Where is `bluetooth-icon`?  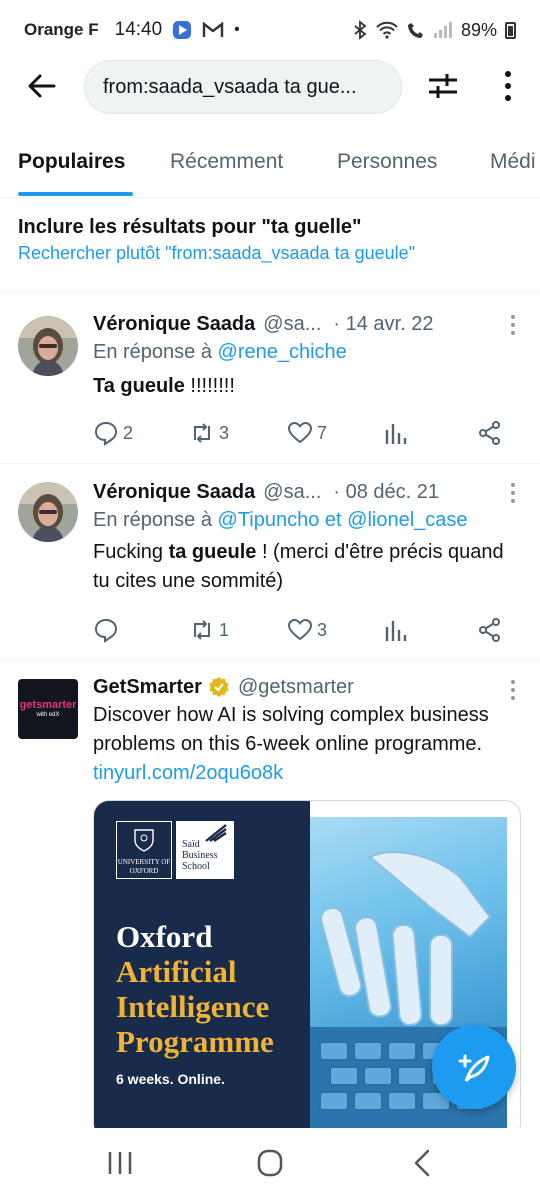 bluetooth-icon is located at coordinates (360, 30).